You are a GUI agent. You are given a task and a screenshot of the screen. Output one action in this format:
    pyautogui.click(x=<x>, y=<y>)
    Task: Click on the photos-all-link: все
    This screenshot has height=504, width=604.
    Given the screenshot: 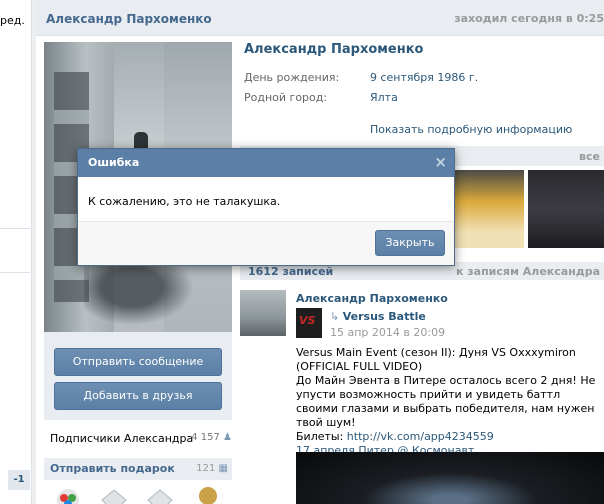 What is the action you would take?
    pyautogui.click(x=589, y=156)
    